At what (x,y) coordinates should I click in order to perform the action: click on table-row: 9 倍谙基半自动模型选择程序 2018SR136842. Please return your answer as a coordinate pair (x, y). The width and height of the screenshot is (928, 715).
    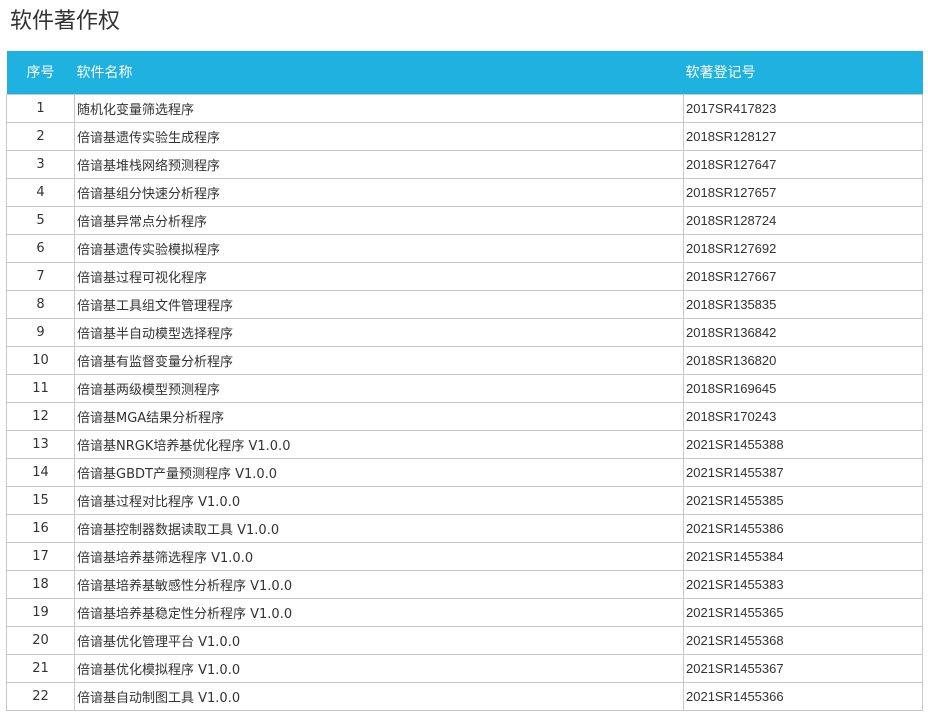
    Looking at the image, I should click on (464, 332).